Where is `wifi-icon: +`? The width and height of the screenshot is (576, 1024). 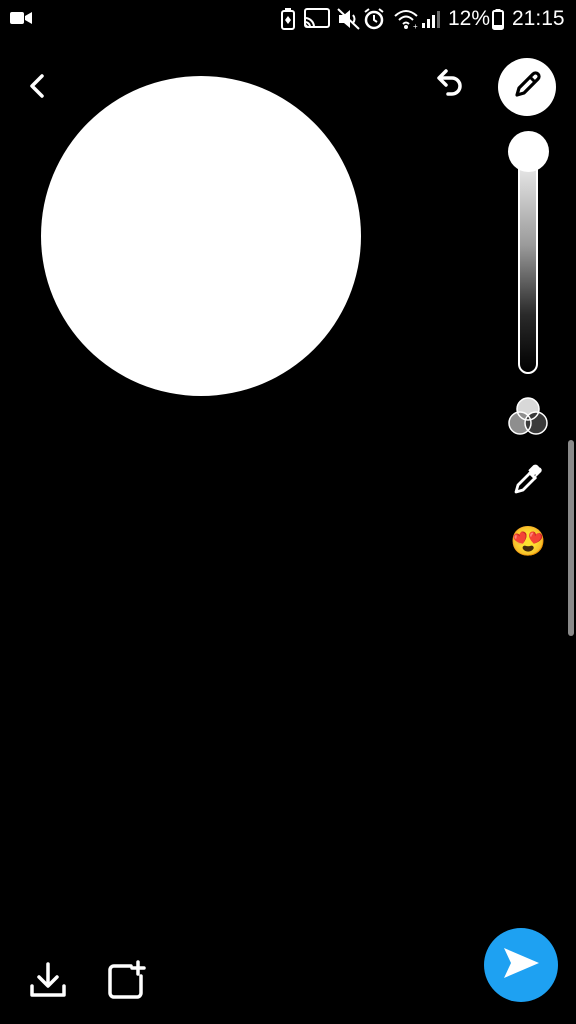
wifi-icon: + is located at coordinates (407, 21).